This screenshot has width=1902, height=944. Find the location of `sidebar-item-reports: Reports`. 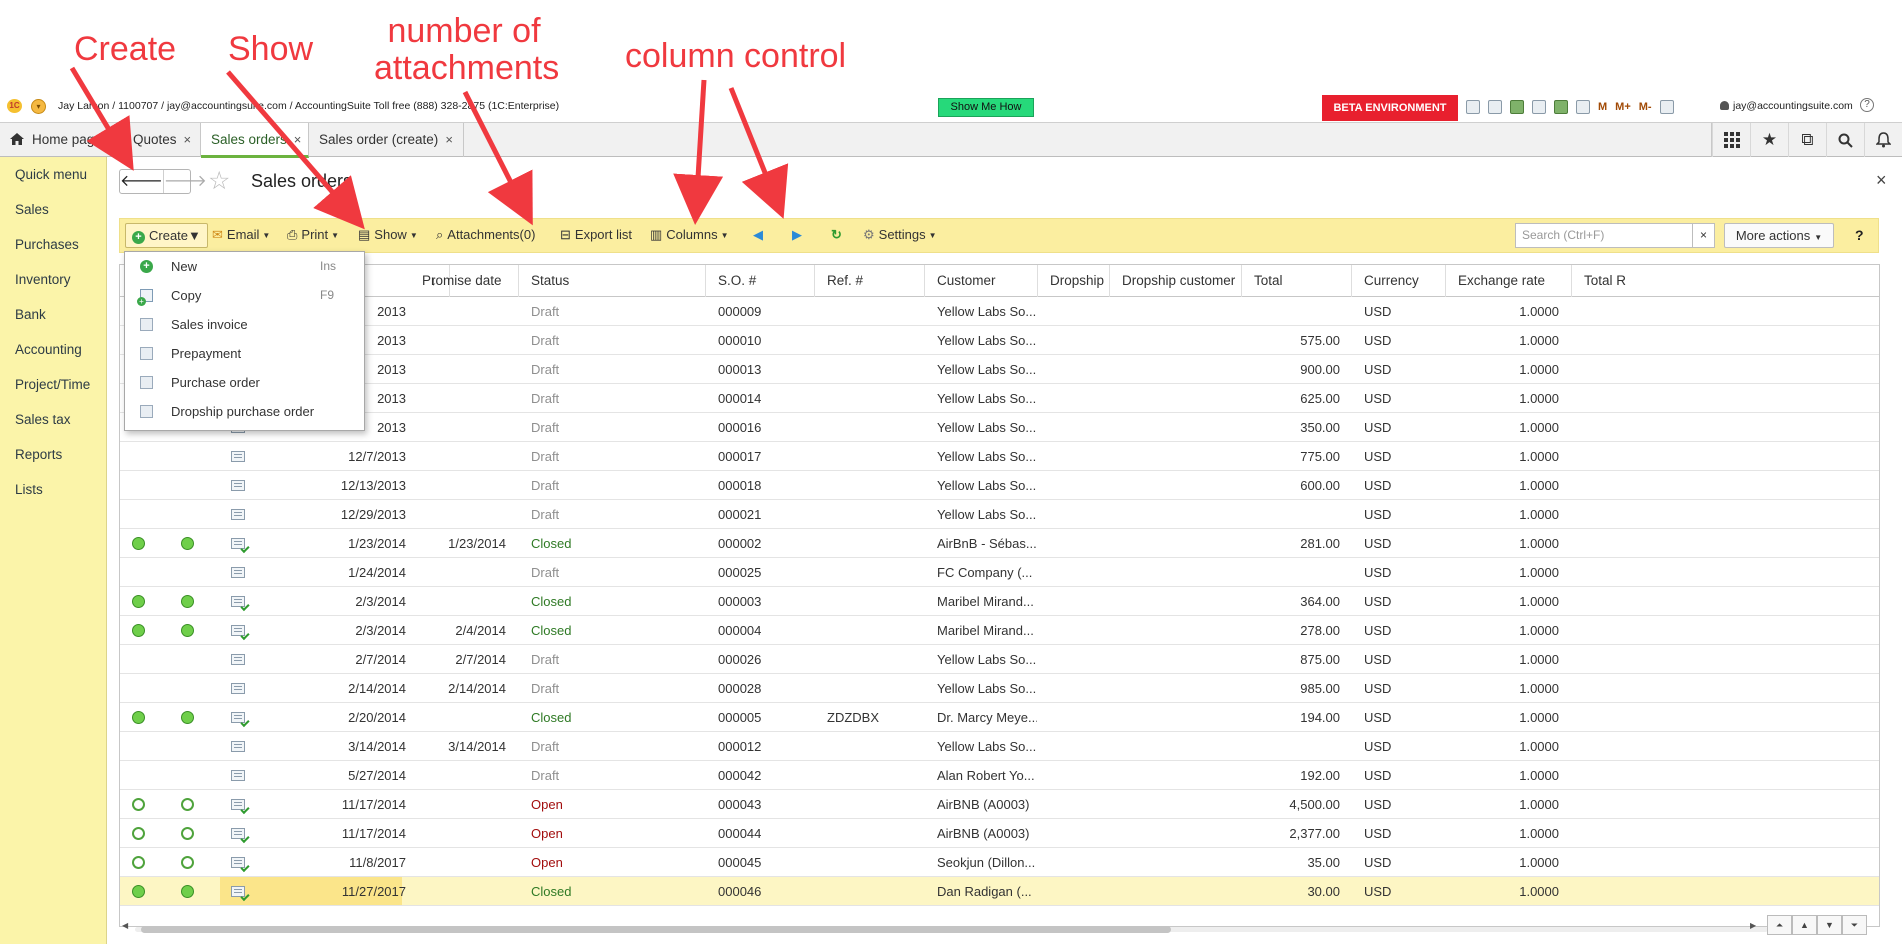

sidebar-item-reports: Reports is located at coordinates (38, 454).